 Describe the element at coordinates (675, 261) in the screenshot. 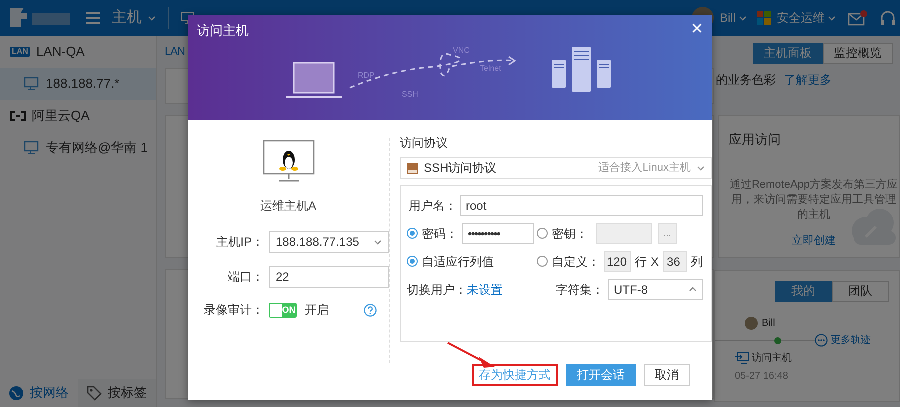

I see `cols-field: 36` at that location.